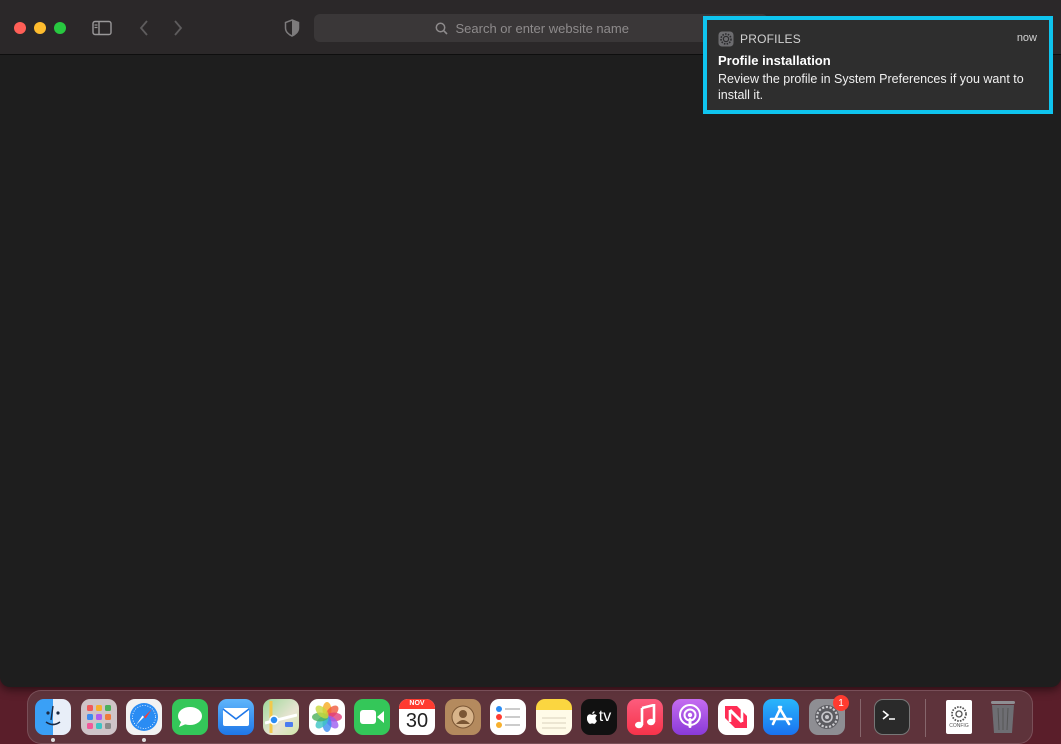 Image resolution: width=1061 pixels, height=744 pixels. What do you see at coordinates (645, 717) in the screenshot?
I see `music-icon` at bounding box center [645, 717].